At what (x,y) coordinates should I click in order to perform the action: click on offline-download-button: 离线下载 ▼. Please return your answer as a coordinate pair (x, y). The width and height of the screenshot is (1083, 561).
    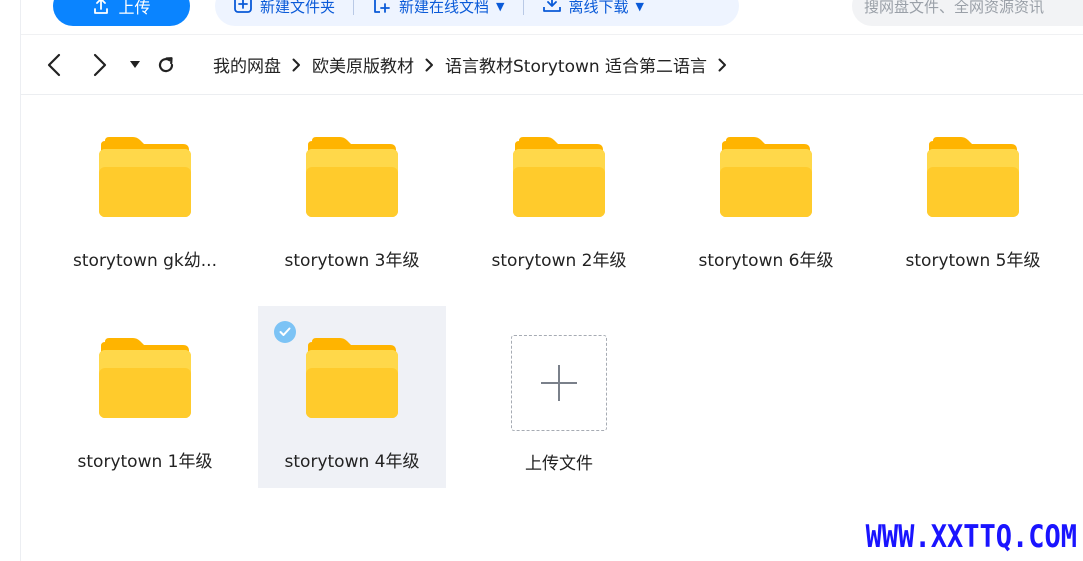
    Looking at the image, I should click on (593, 9).